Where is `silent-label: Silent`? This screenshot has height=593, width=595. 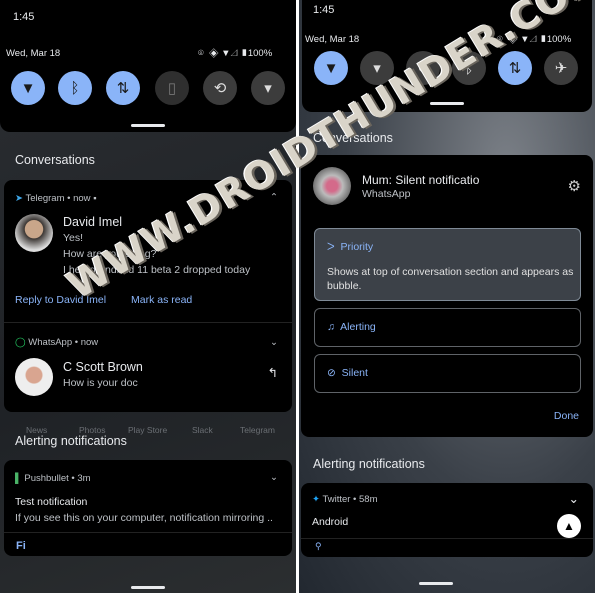 silent-label: Silent is located at coordinates (354, 373).